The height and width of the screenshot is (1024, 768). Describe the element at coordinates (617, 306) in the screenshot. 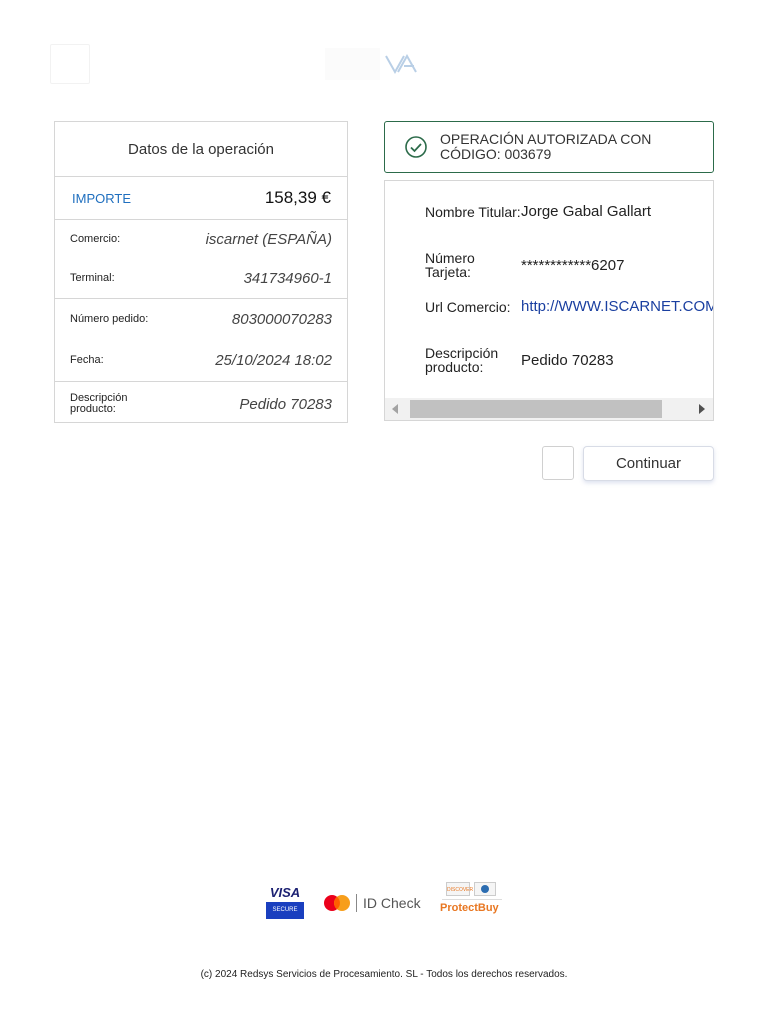

I see `merchant-url-link: http://WWW.ISCARNET.COM` at that location.